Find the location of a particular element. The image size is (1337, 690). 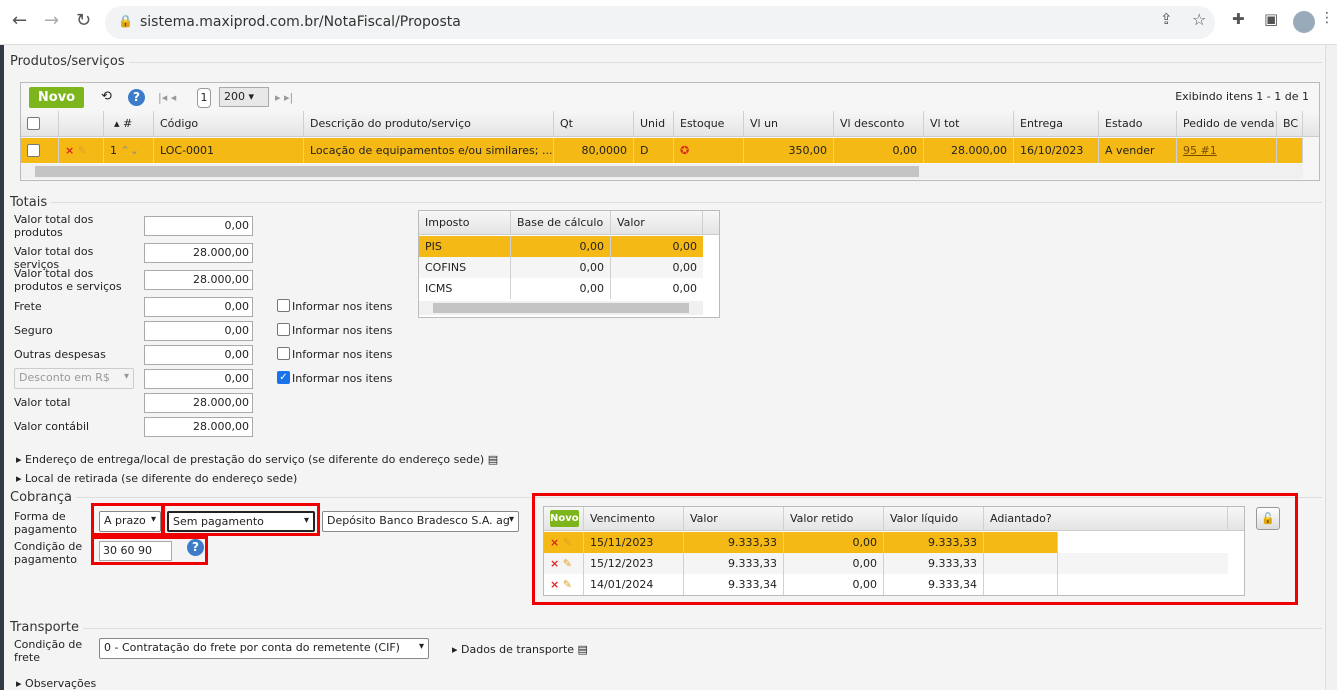

parcela-row: × ✎ 15/12/2023 9.333,33 0,00 9.333,33 is located at coordinates (886, 563).